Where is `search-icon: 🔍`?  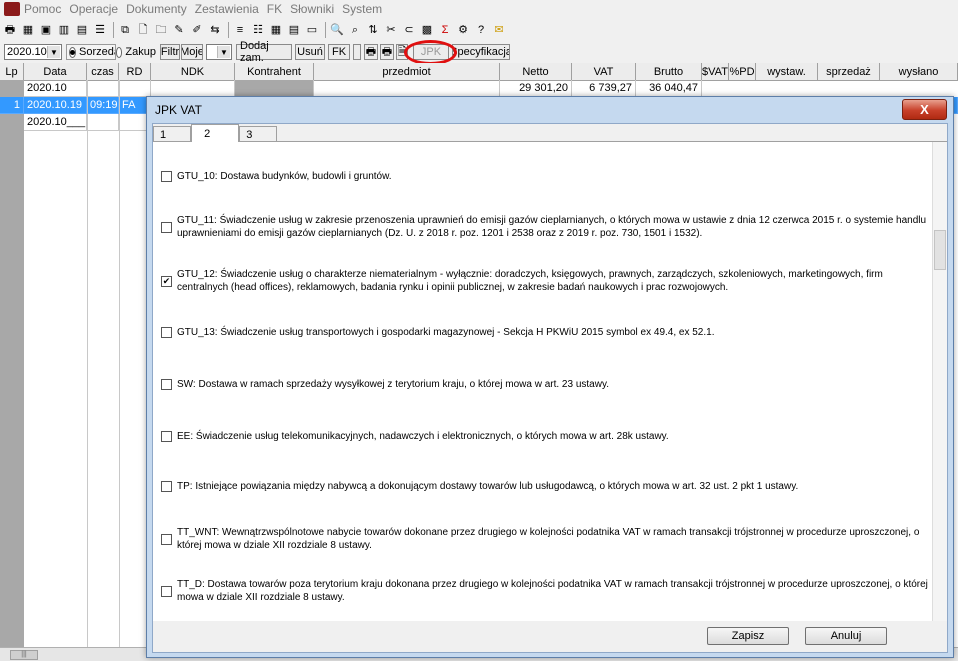 search-icon: 🔍 is located at coordinates (337, 30).